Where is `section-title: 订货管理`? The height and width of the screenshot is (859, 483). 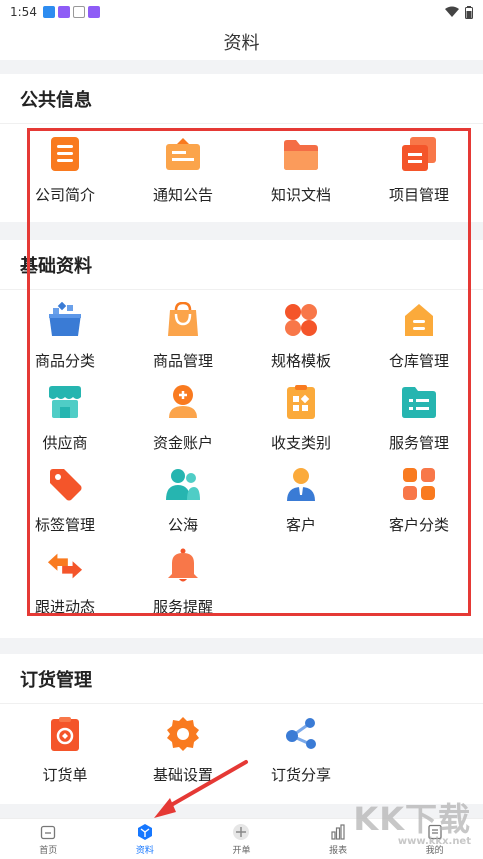
section-title: 订货管理 is located at coordinates (241, 679).